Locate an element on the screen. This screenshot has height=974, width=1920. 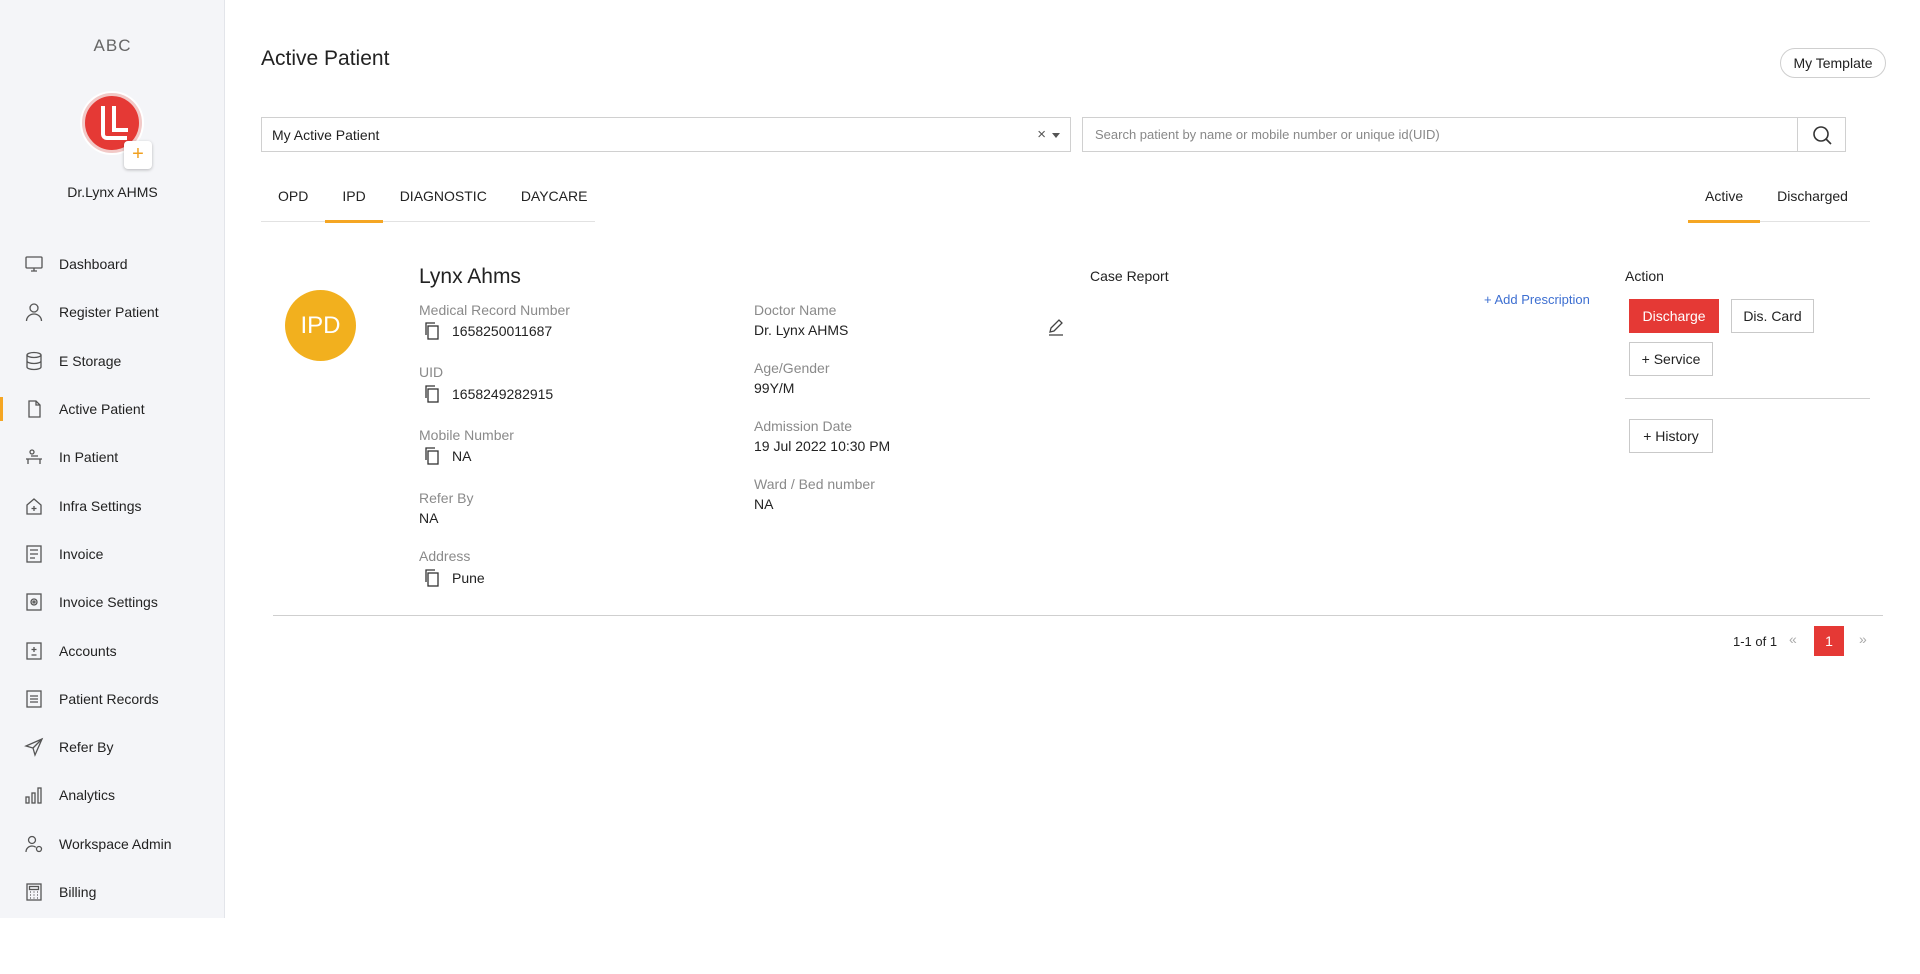
sidebar-item-label: Register Patient is located at coordinates (109, 312).